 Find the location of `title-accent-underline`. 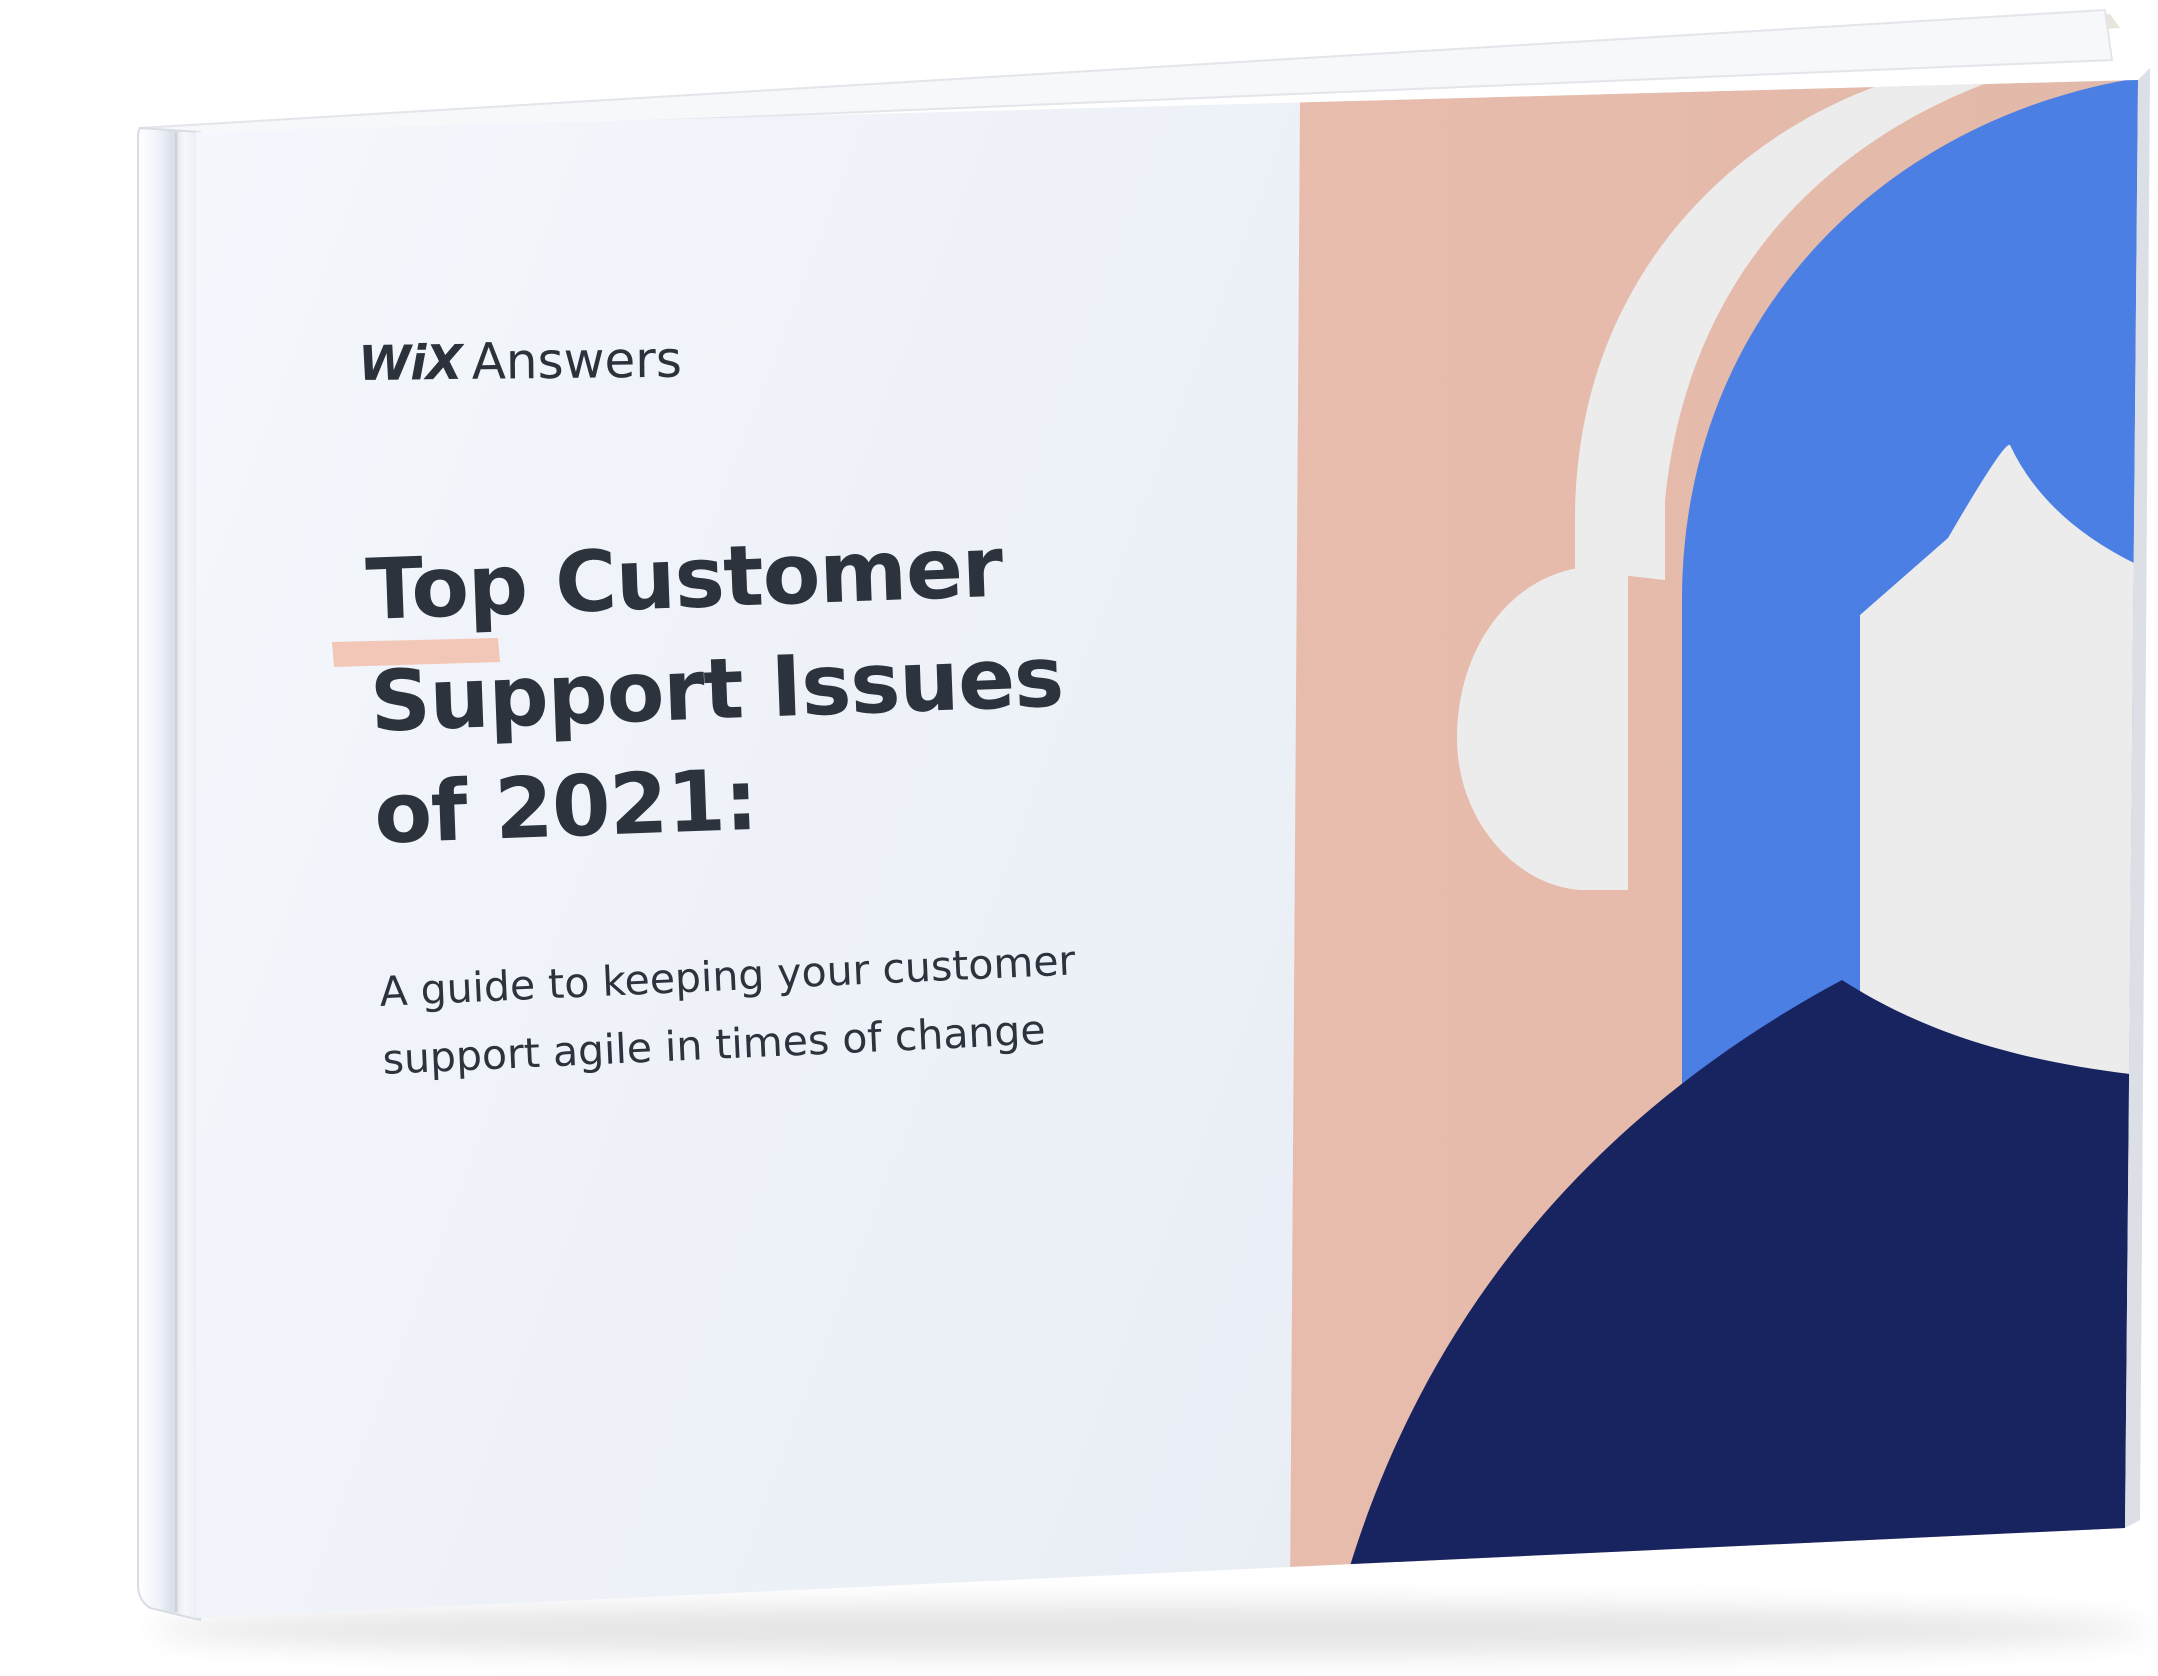

title-accent-underline is located at coordinates (416, 652).